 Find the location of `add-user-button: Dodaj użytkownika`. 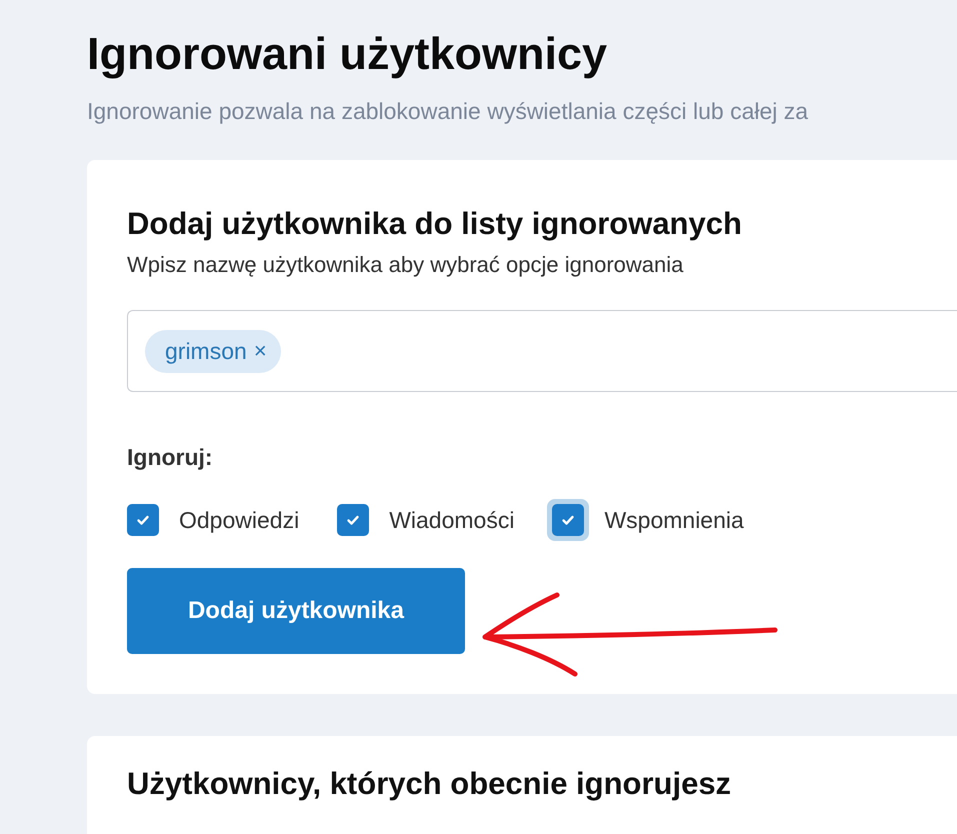

add-user-button: Dodaj użytkownika is located at coordinates (296, 611).